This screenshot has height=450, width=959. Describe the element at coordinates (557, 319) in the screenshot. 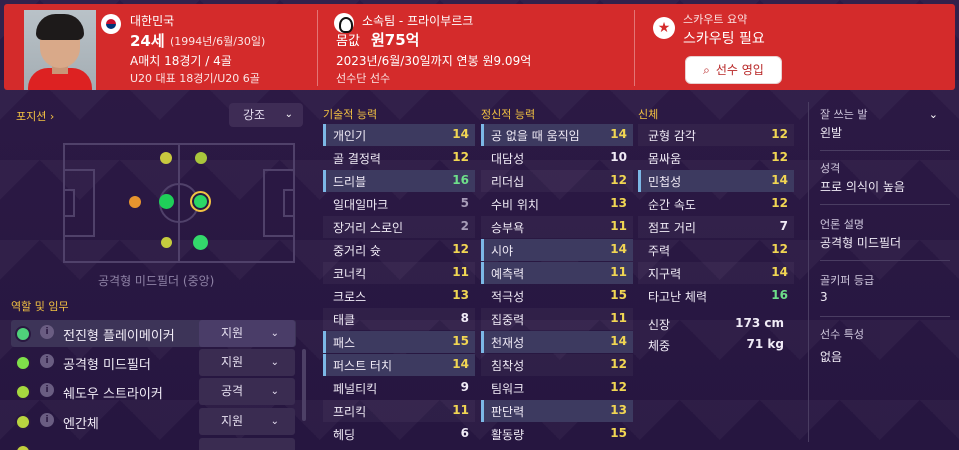

I see `attribute-row: 집중력 11` at that location.